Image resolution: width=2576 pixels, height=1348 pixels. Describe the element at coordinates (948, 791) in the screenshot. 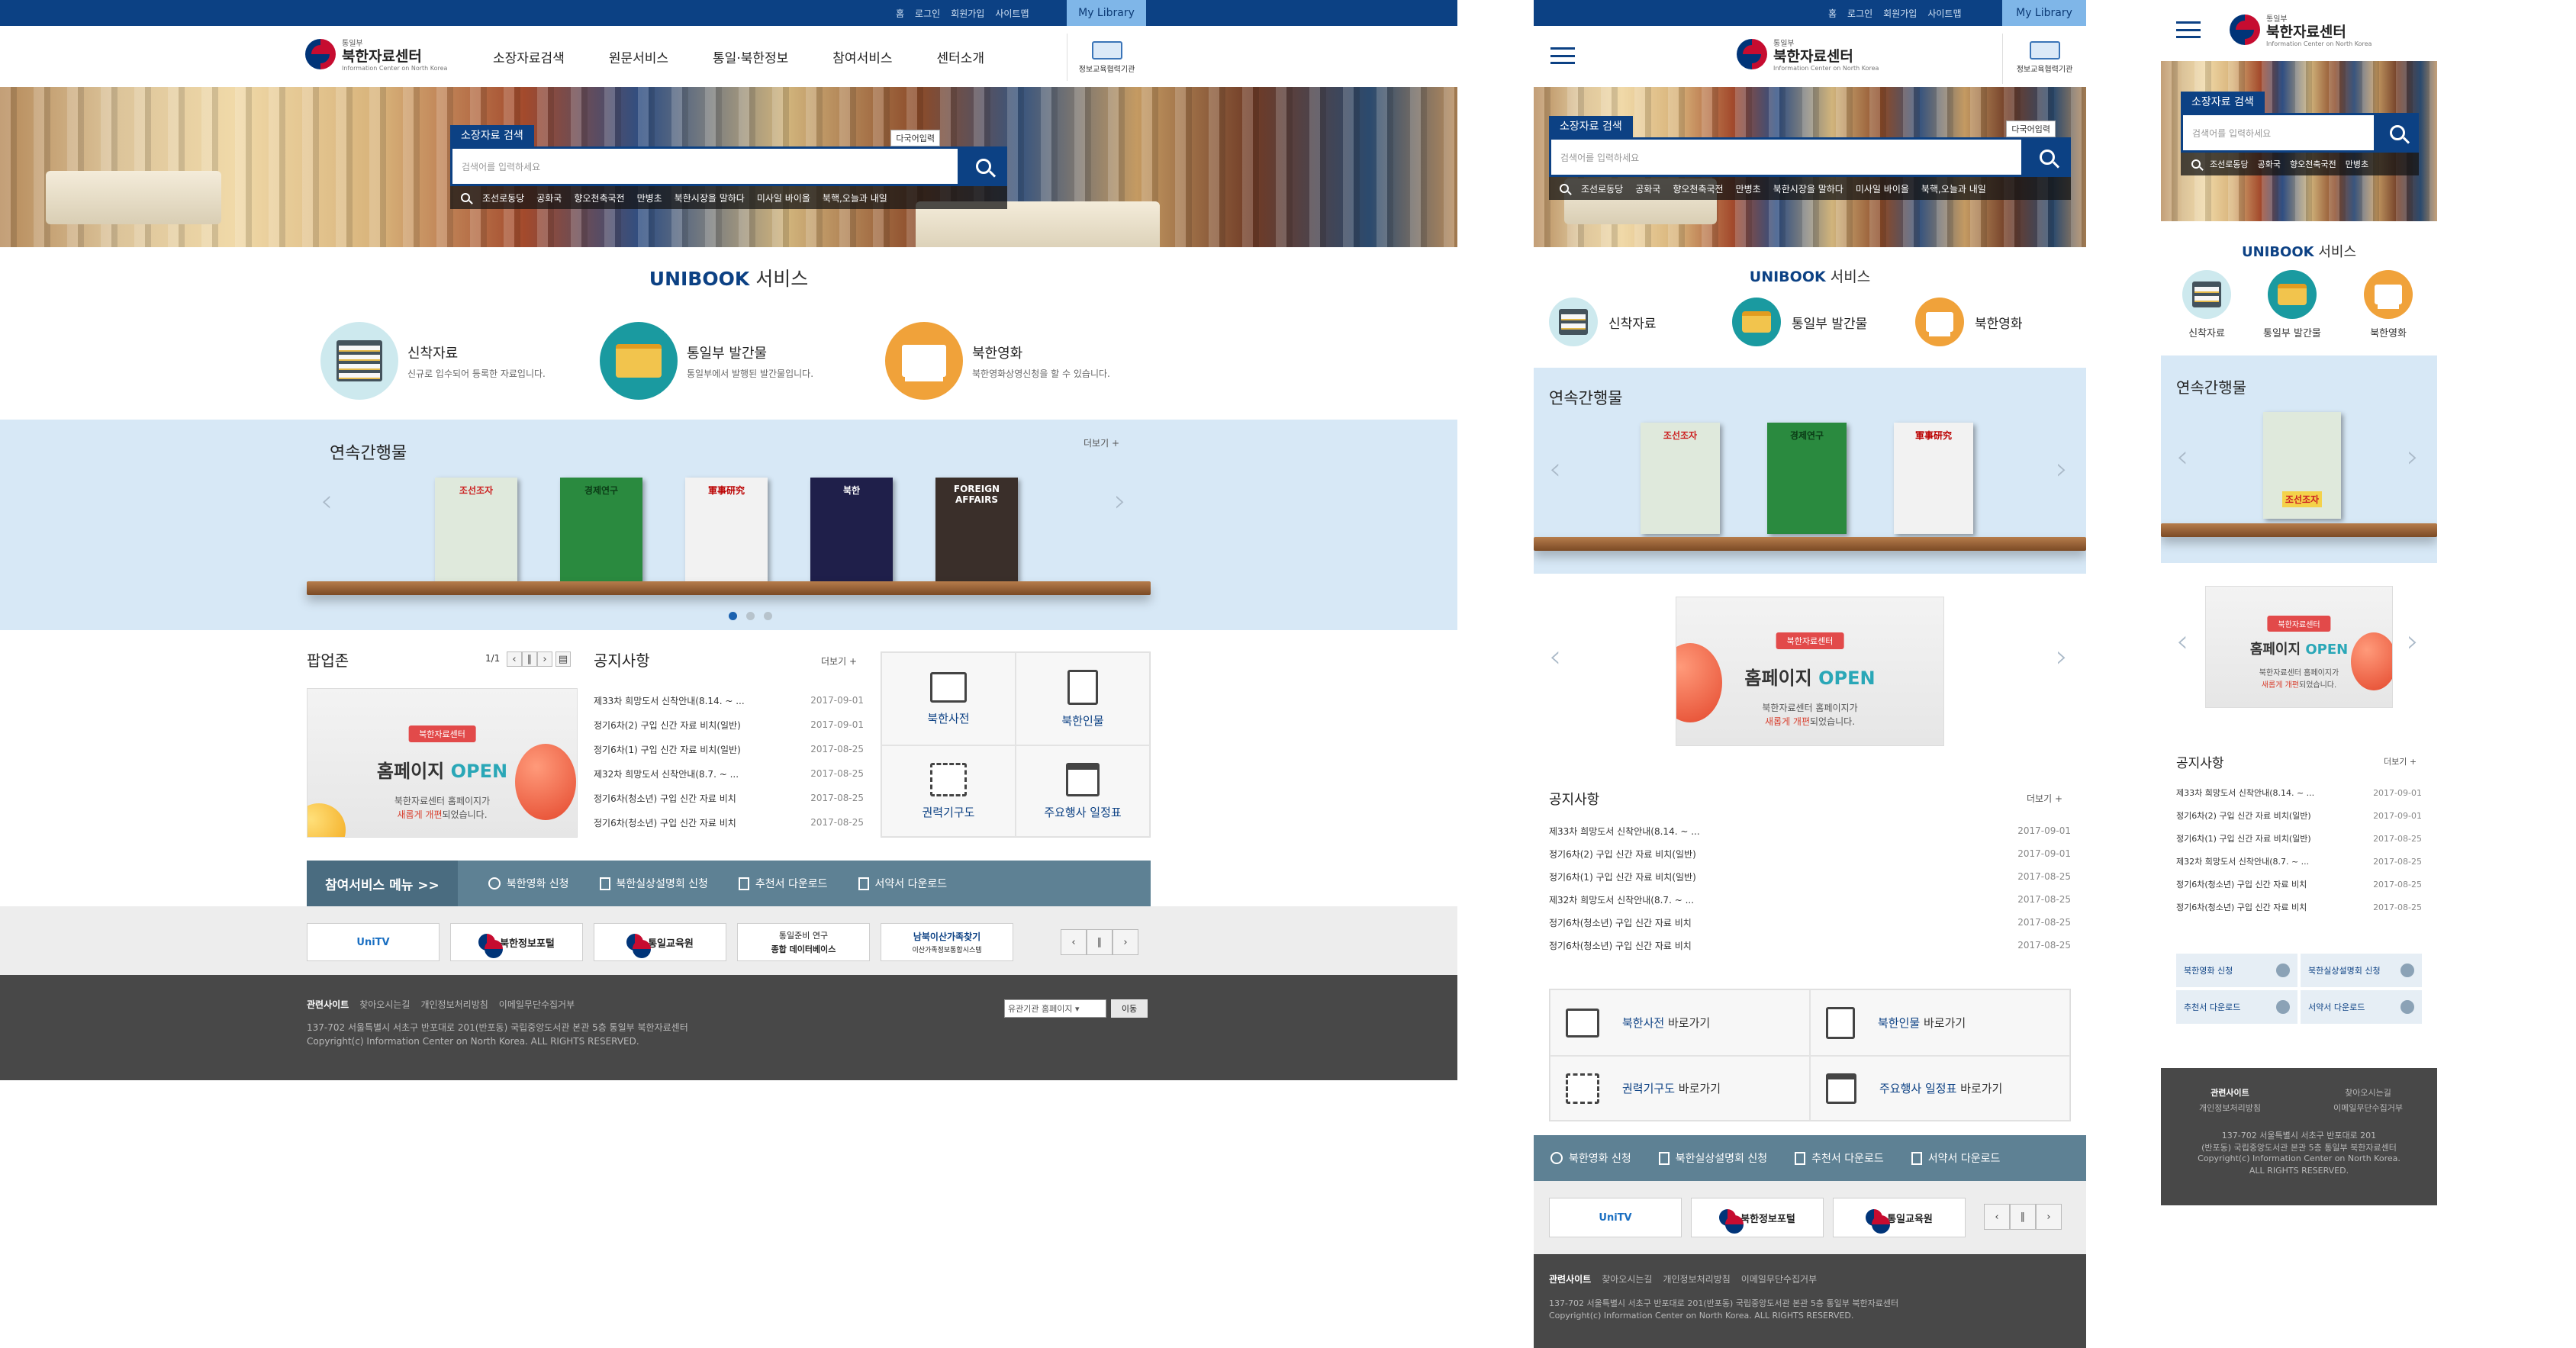

I see `quick-org-chart: 권력기구도` at that location.